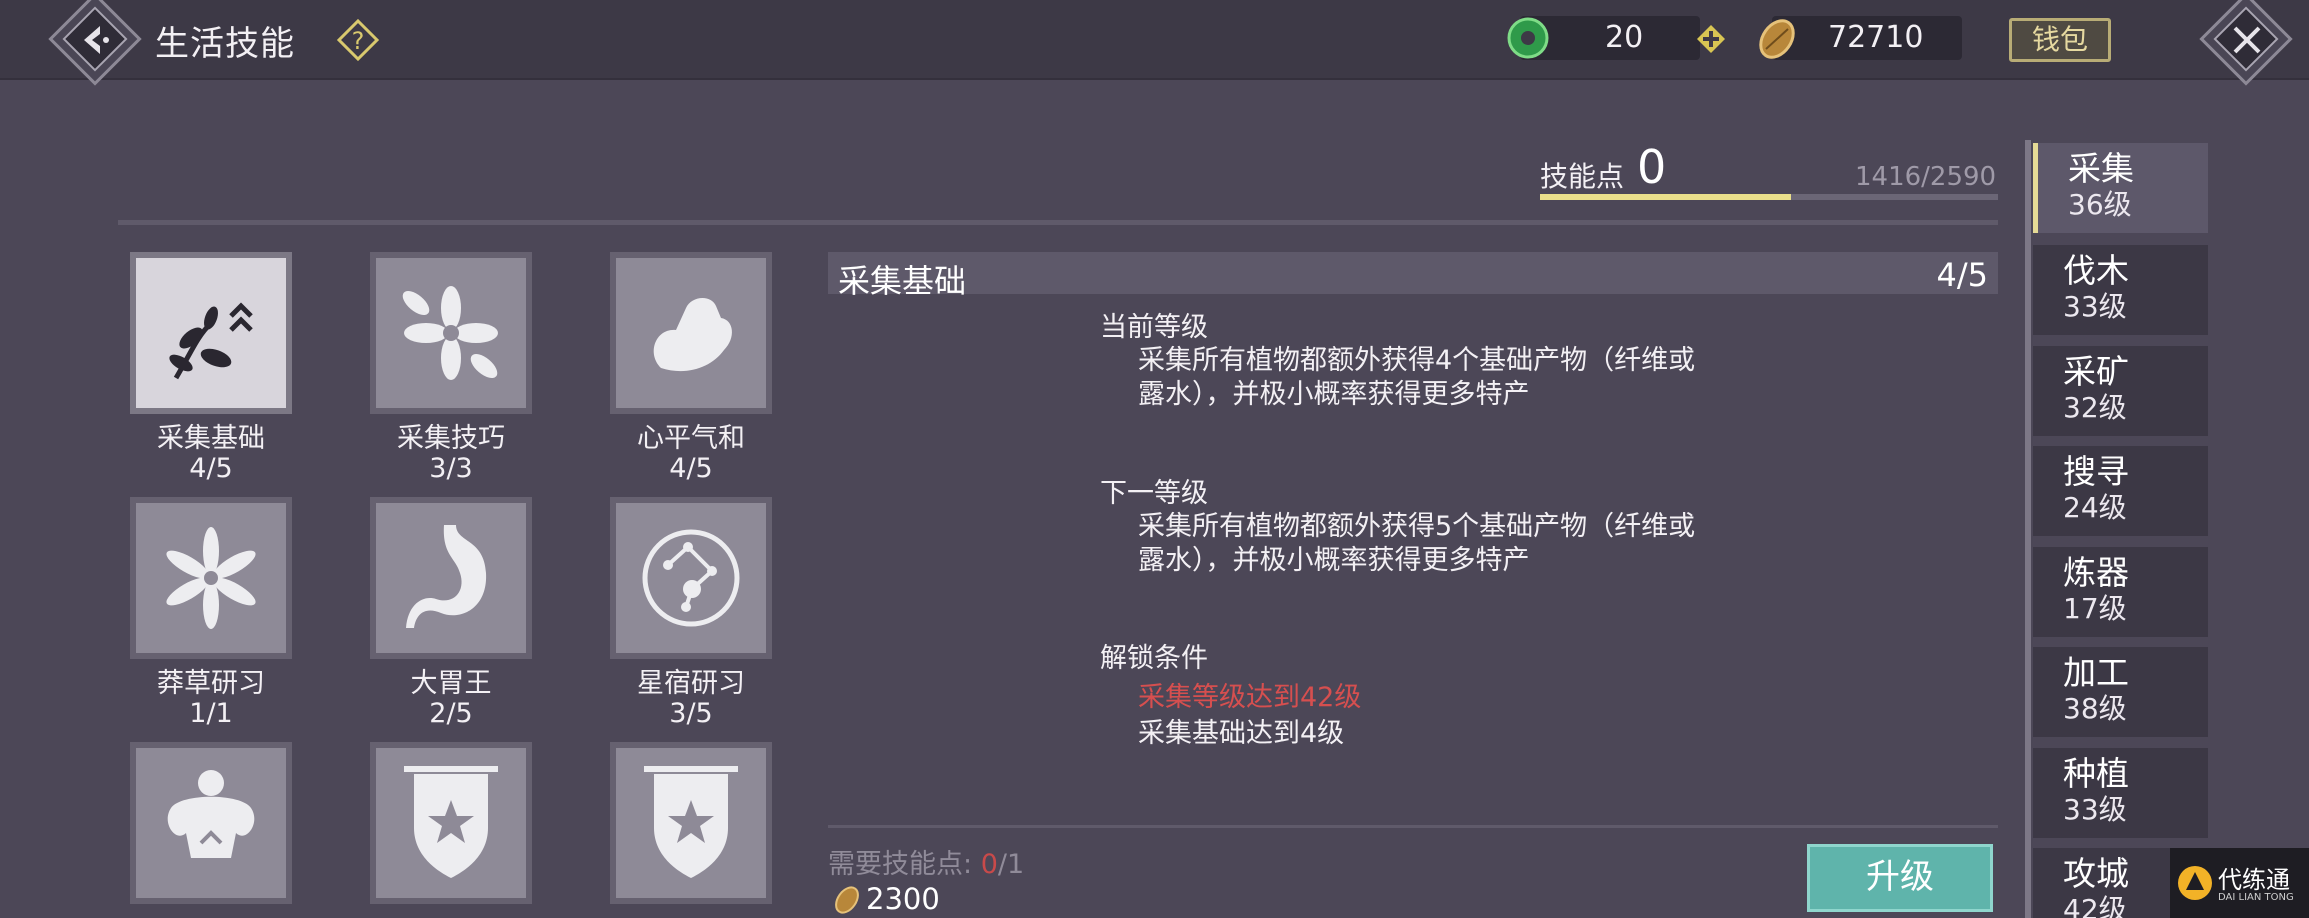  I want to click on tab-searching: 搜寻 24级, so click(2120, 491).